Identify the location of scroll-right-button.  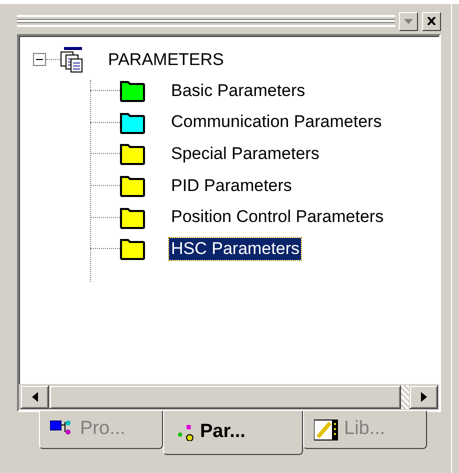
(423, 397).